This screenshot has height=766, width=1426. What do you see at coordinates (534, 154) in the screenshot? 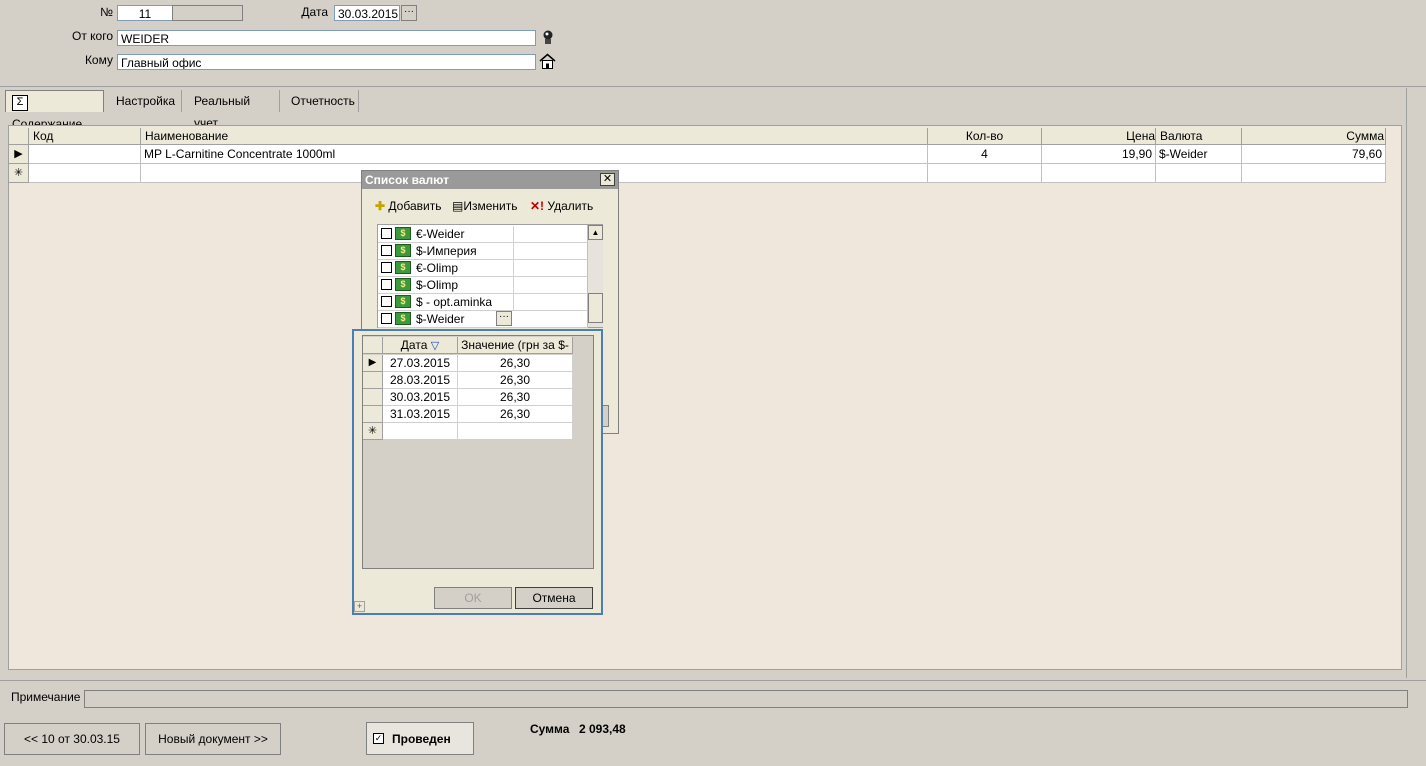
I see `cell-name: MP L-Carnitine Concentrate 1000ml` at bounding box center [534, 154].